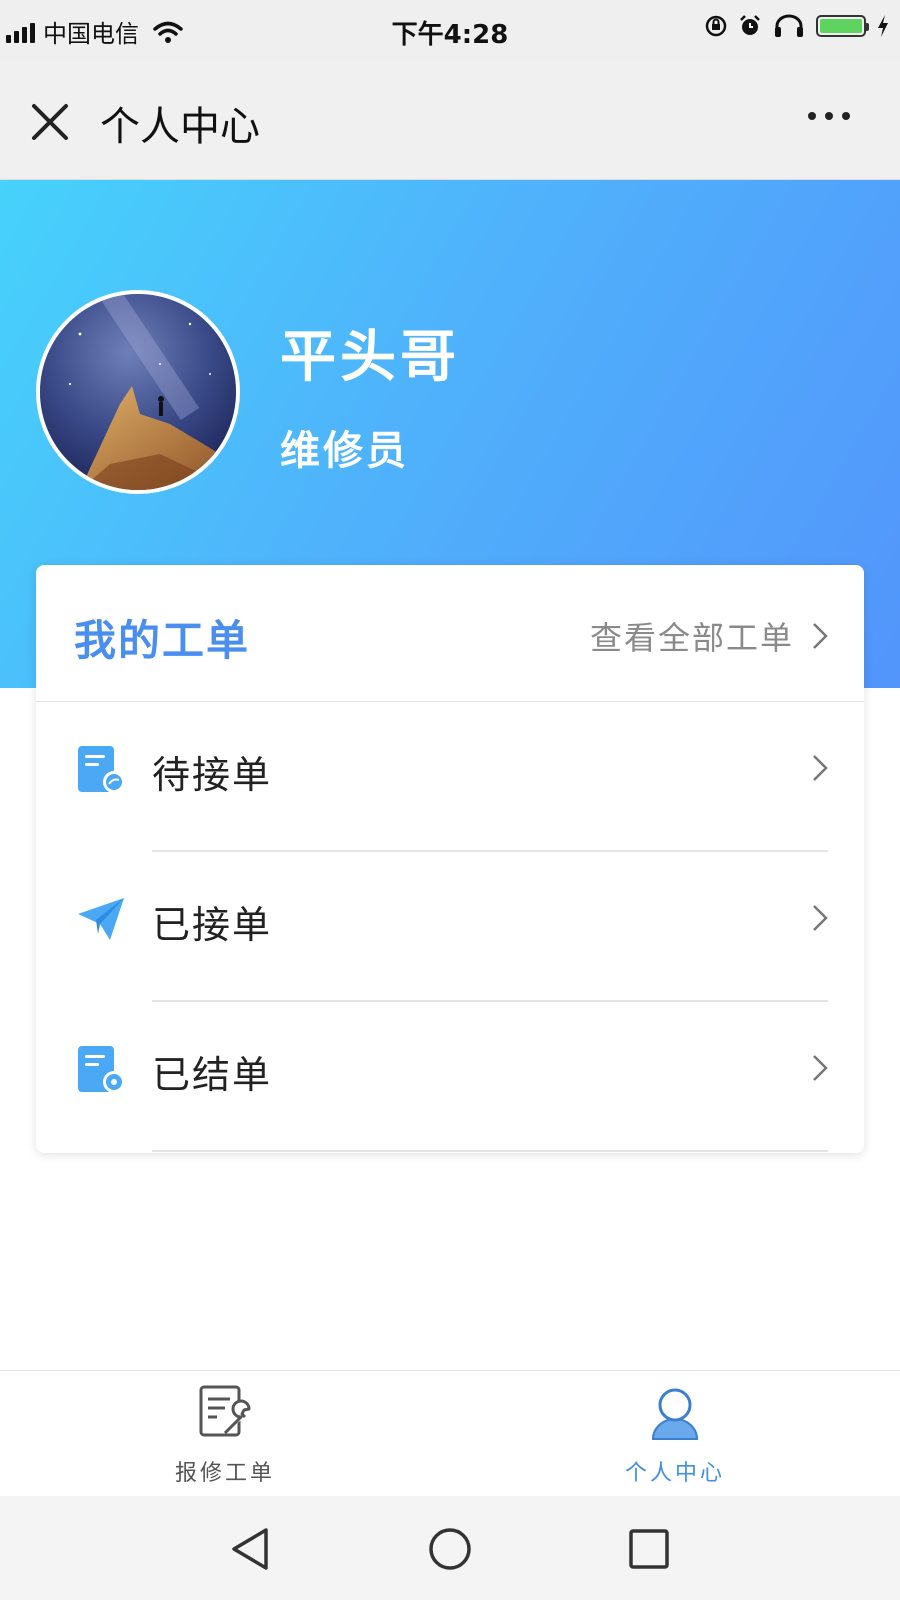  I want to click on avatar, so click(138, 392).